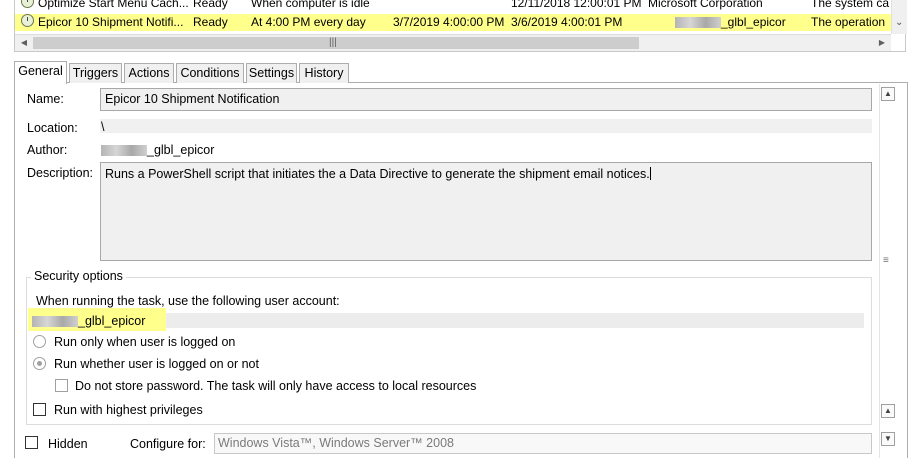 The image size is (908, 458). Describe the element at coordinates (576, 5) in the screenshot. I see `task-last-run: 12/11/2018 12:00:01 PM` at that location.